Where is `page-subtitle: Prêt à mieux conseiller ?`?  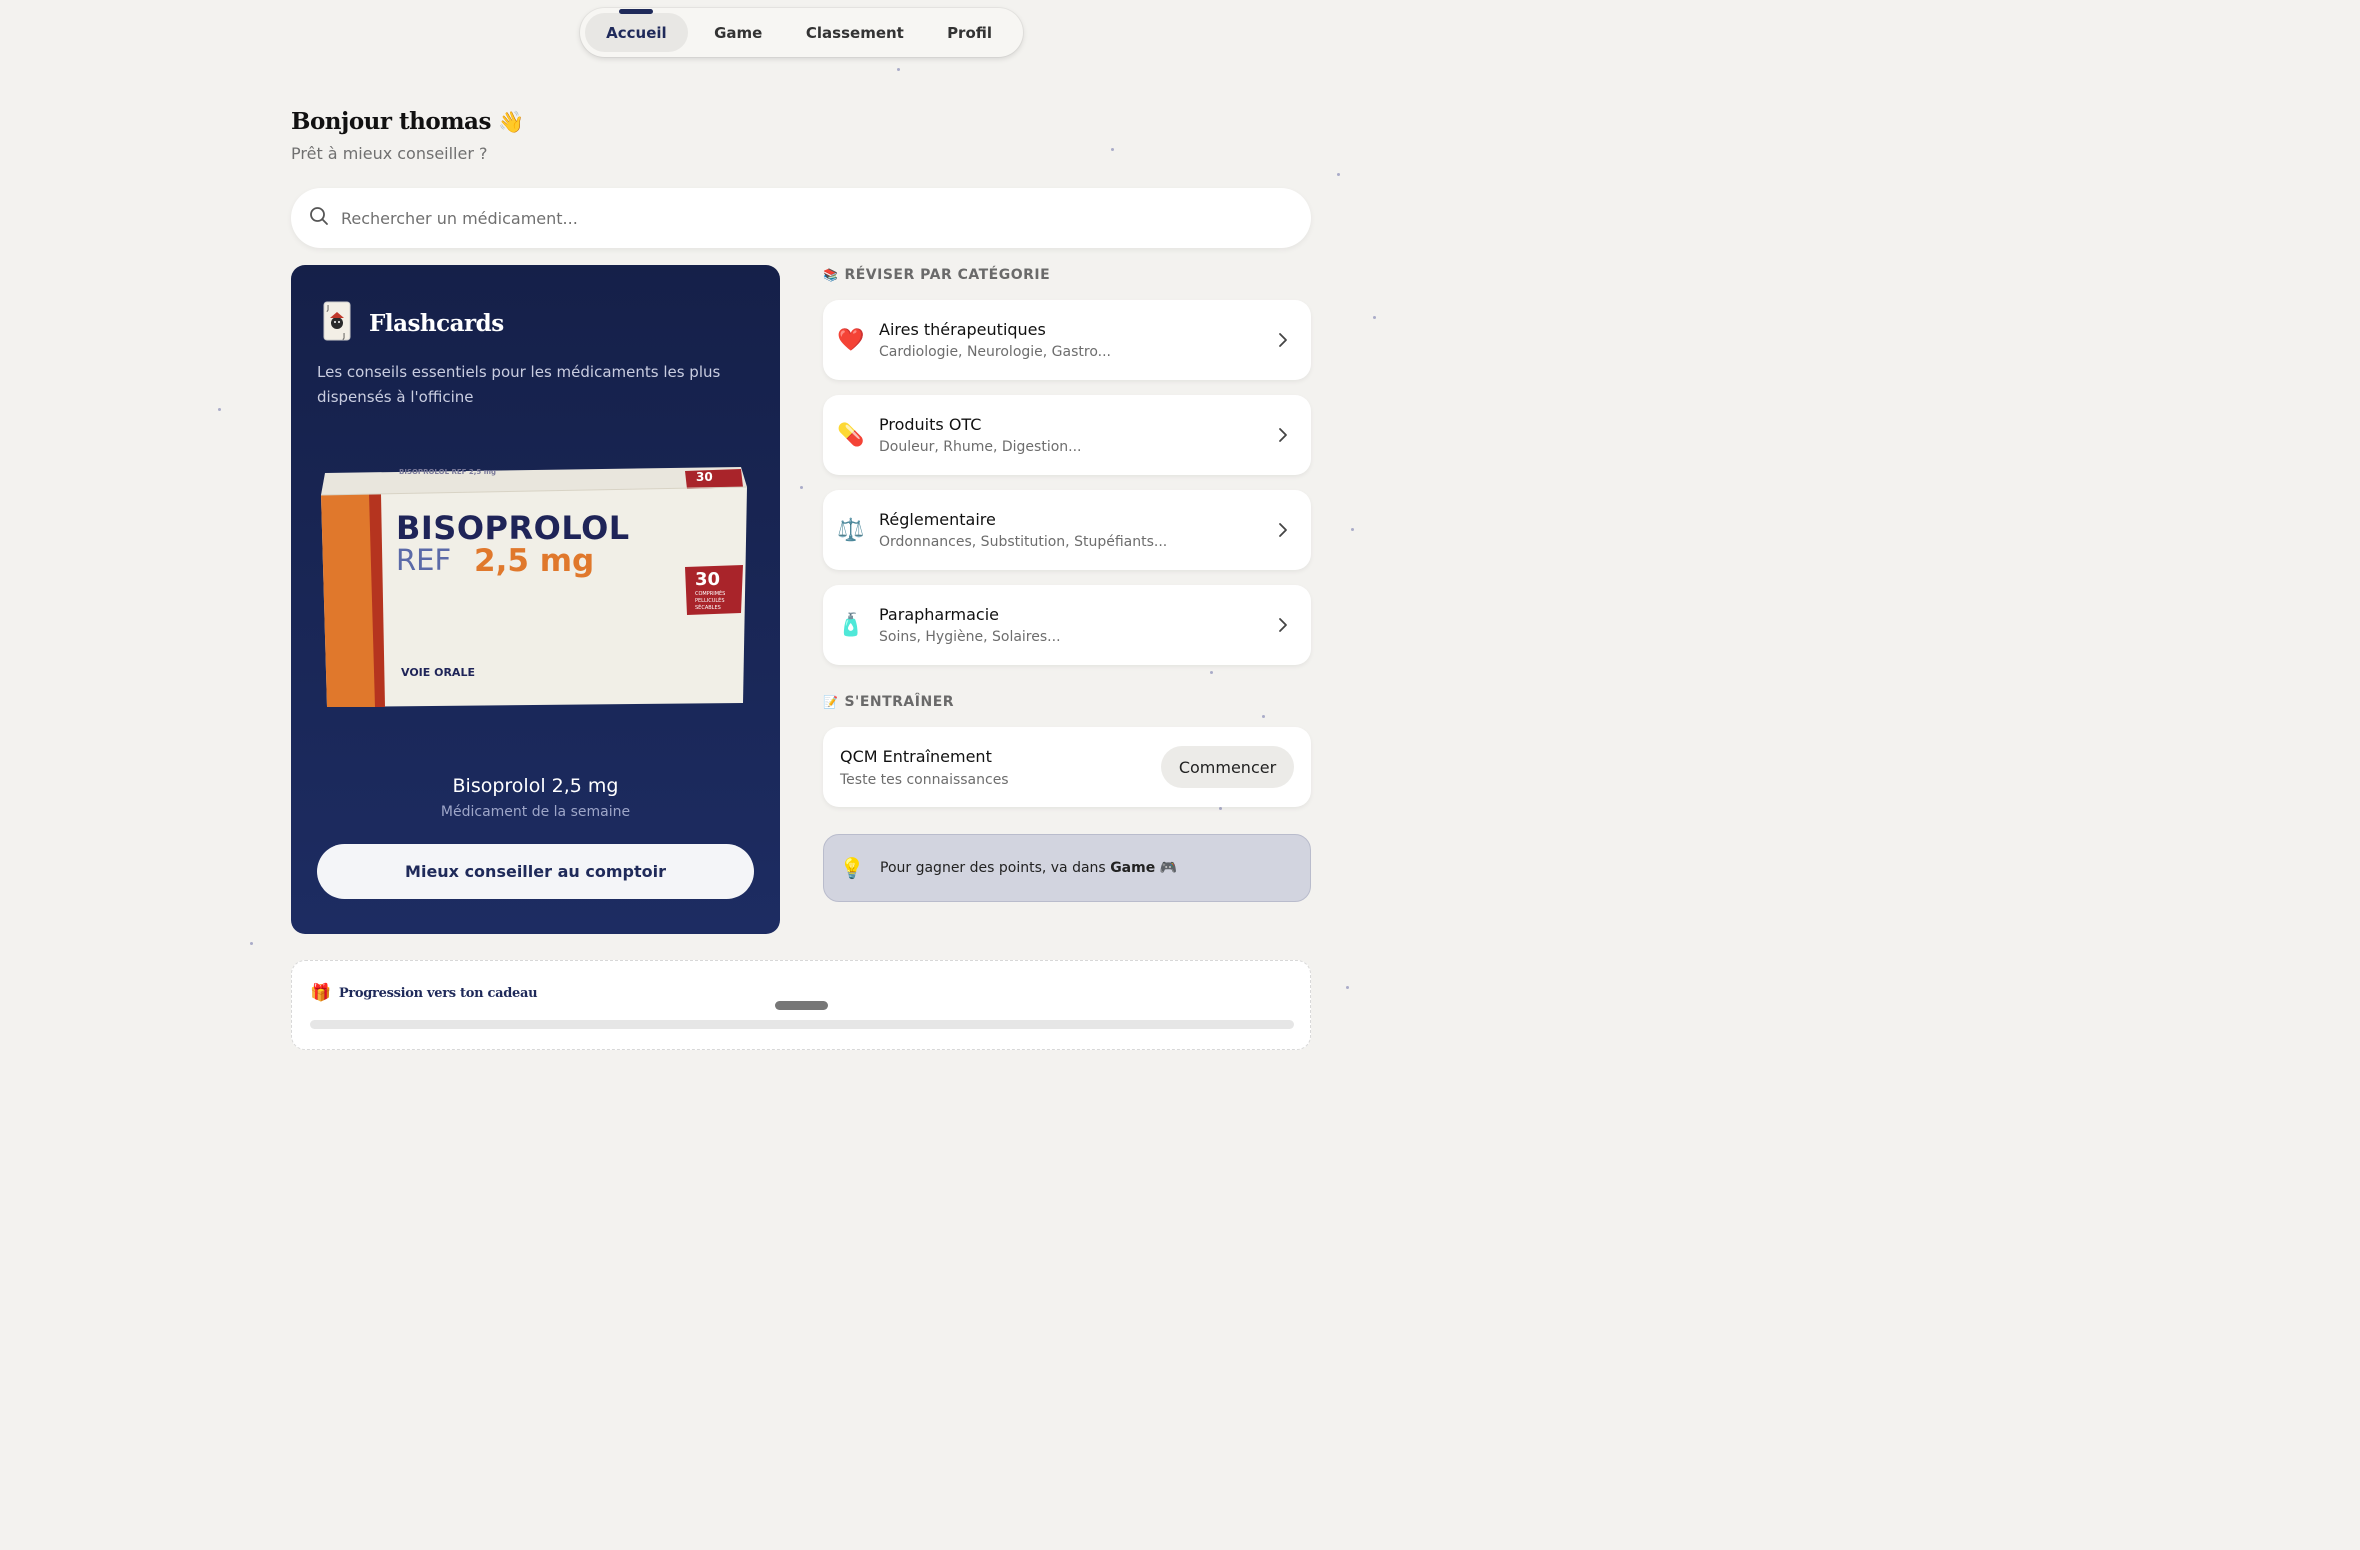
page-subtitle: Prêt à mieux conseiller ? is located at coordinates (389, 153).